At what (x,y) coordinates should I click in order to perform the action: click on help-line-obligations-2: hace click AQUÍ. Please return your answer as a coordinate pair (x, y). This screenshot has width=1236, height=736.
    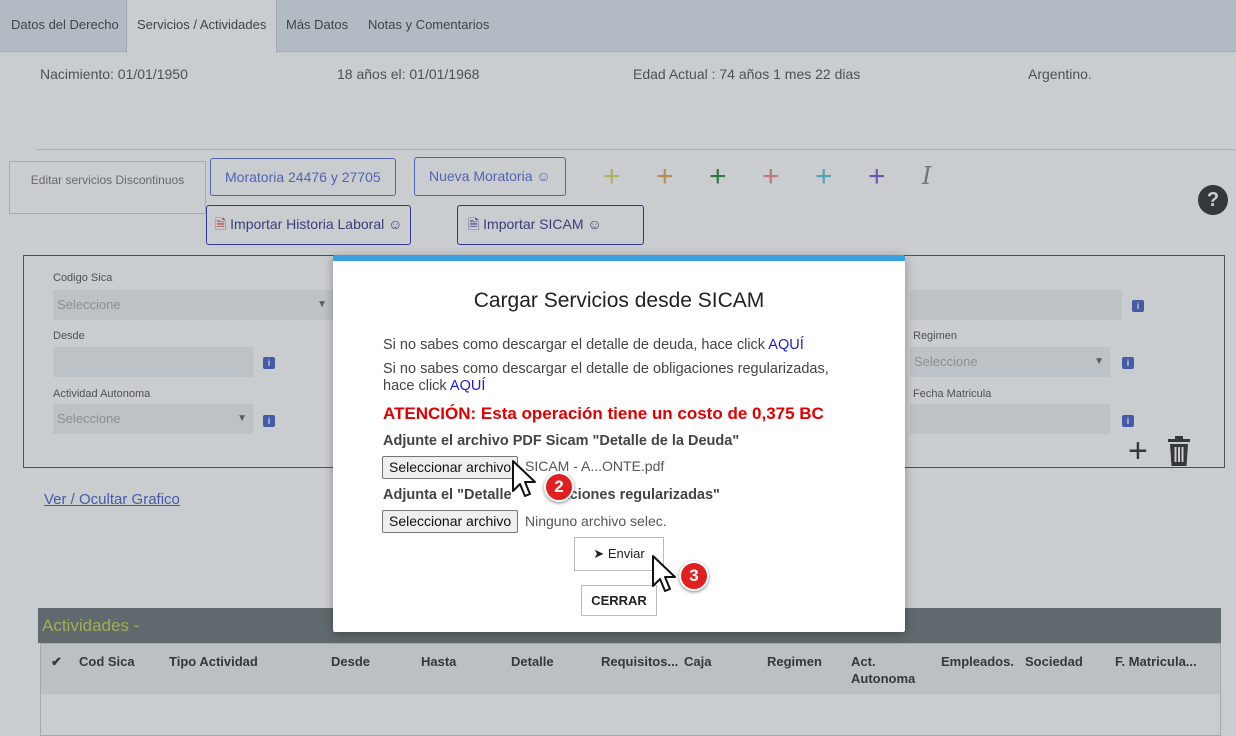
    Looking at the image, I should click on (434, 386).